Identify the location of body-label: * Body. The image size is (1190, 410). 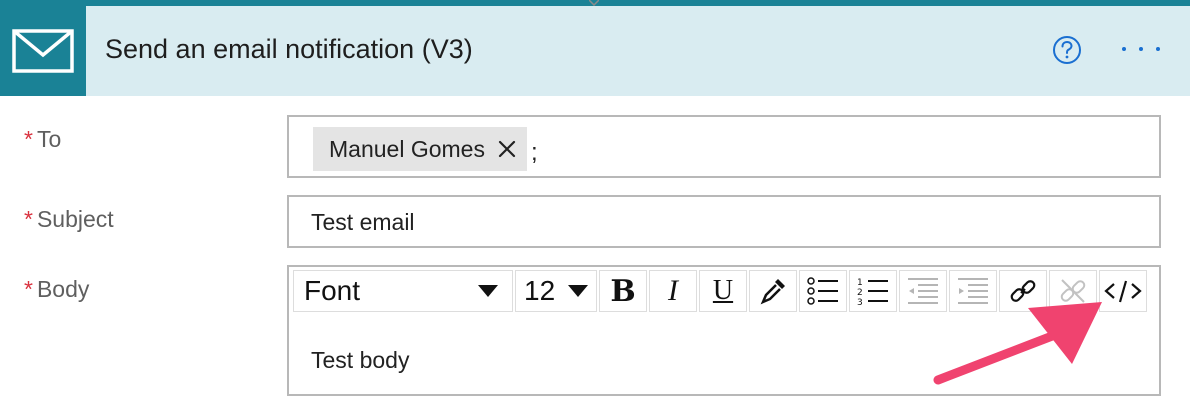
(56, 289).